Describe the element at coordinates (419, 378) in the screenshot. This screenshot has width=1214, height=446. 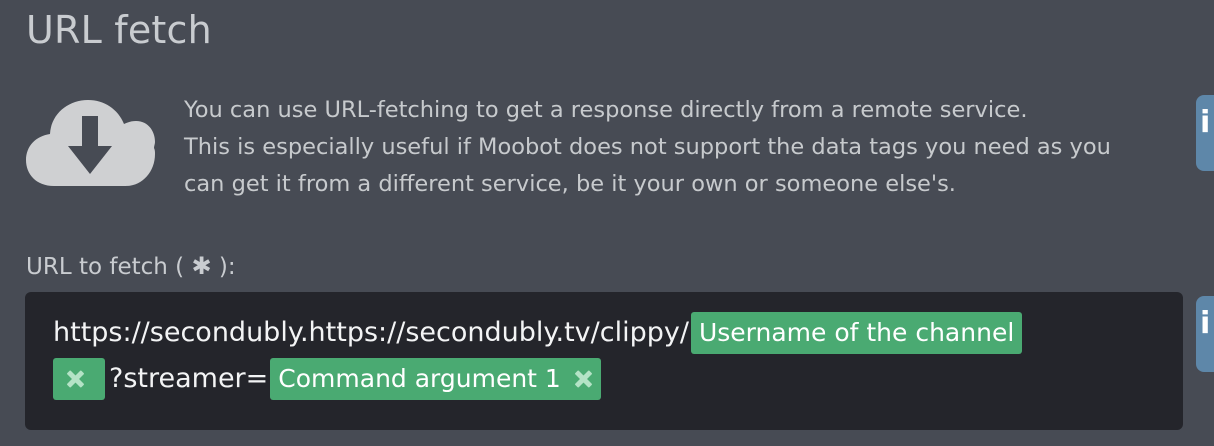
I see `tag-label: Command argument 1` at that location.